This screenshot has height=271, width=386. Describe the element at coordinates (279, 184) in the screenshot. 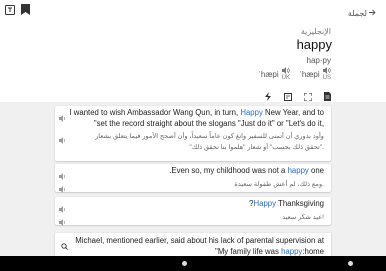

I see `example-arabic: ومع ذلك، لم أعش طفولة سعيدة.` at that location.